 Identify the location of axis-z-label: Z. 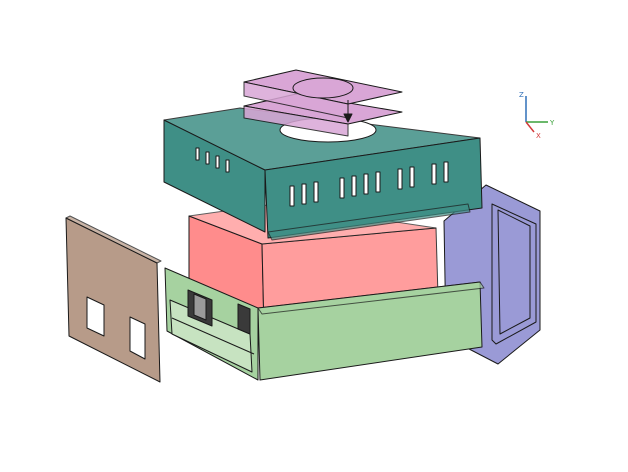
(521, 95).